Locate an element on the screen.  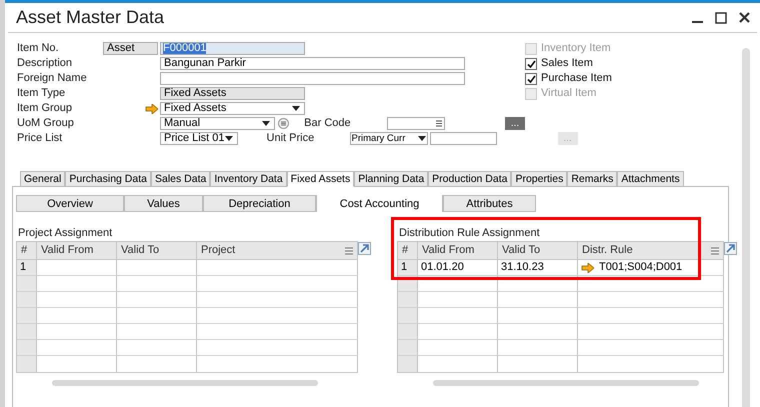
field-label: UoM Group is located at coordinates (46, 124).